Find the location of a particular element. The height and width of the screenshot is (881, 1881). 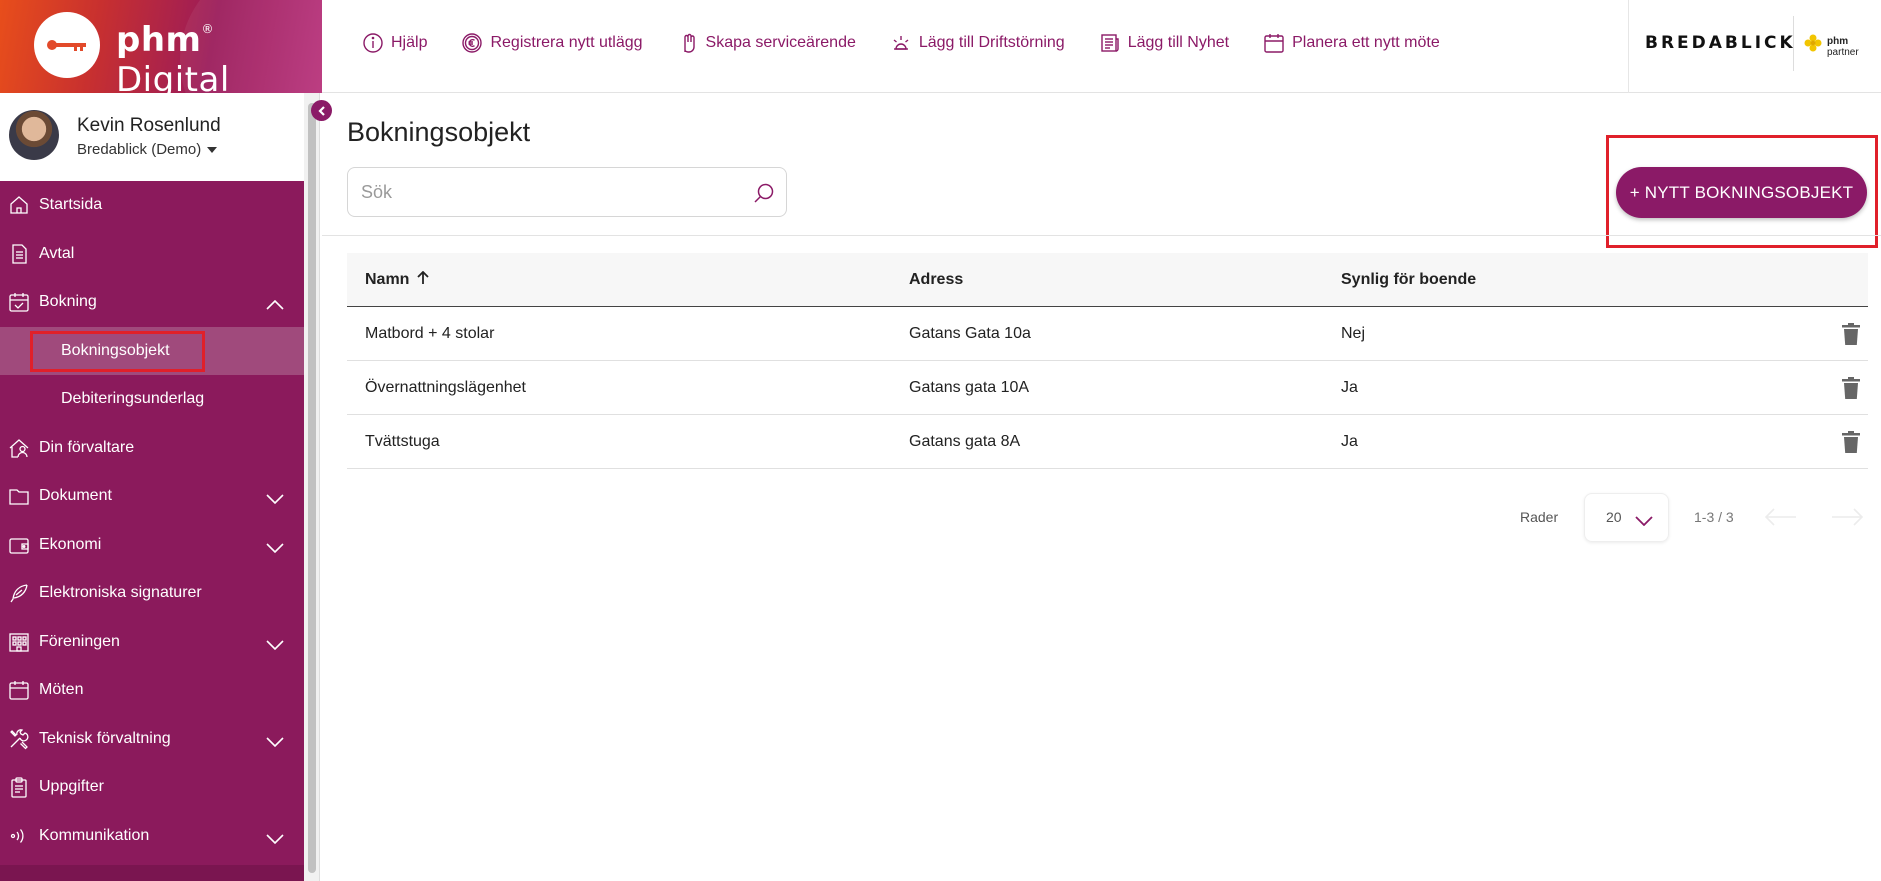

person-house-icon is located at coordinates (19, 448).